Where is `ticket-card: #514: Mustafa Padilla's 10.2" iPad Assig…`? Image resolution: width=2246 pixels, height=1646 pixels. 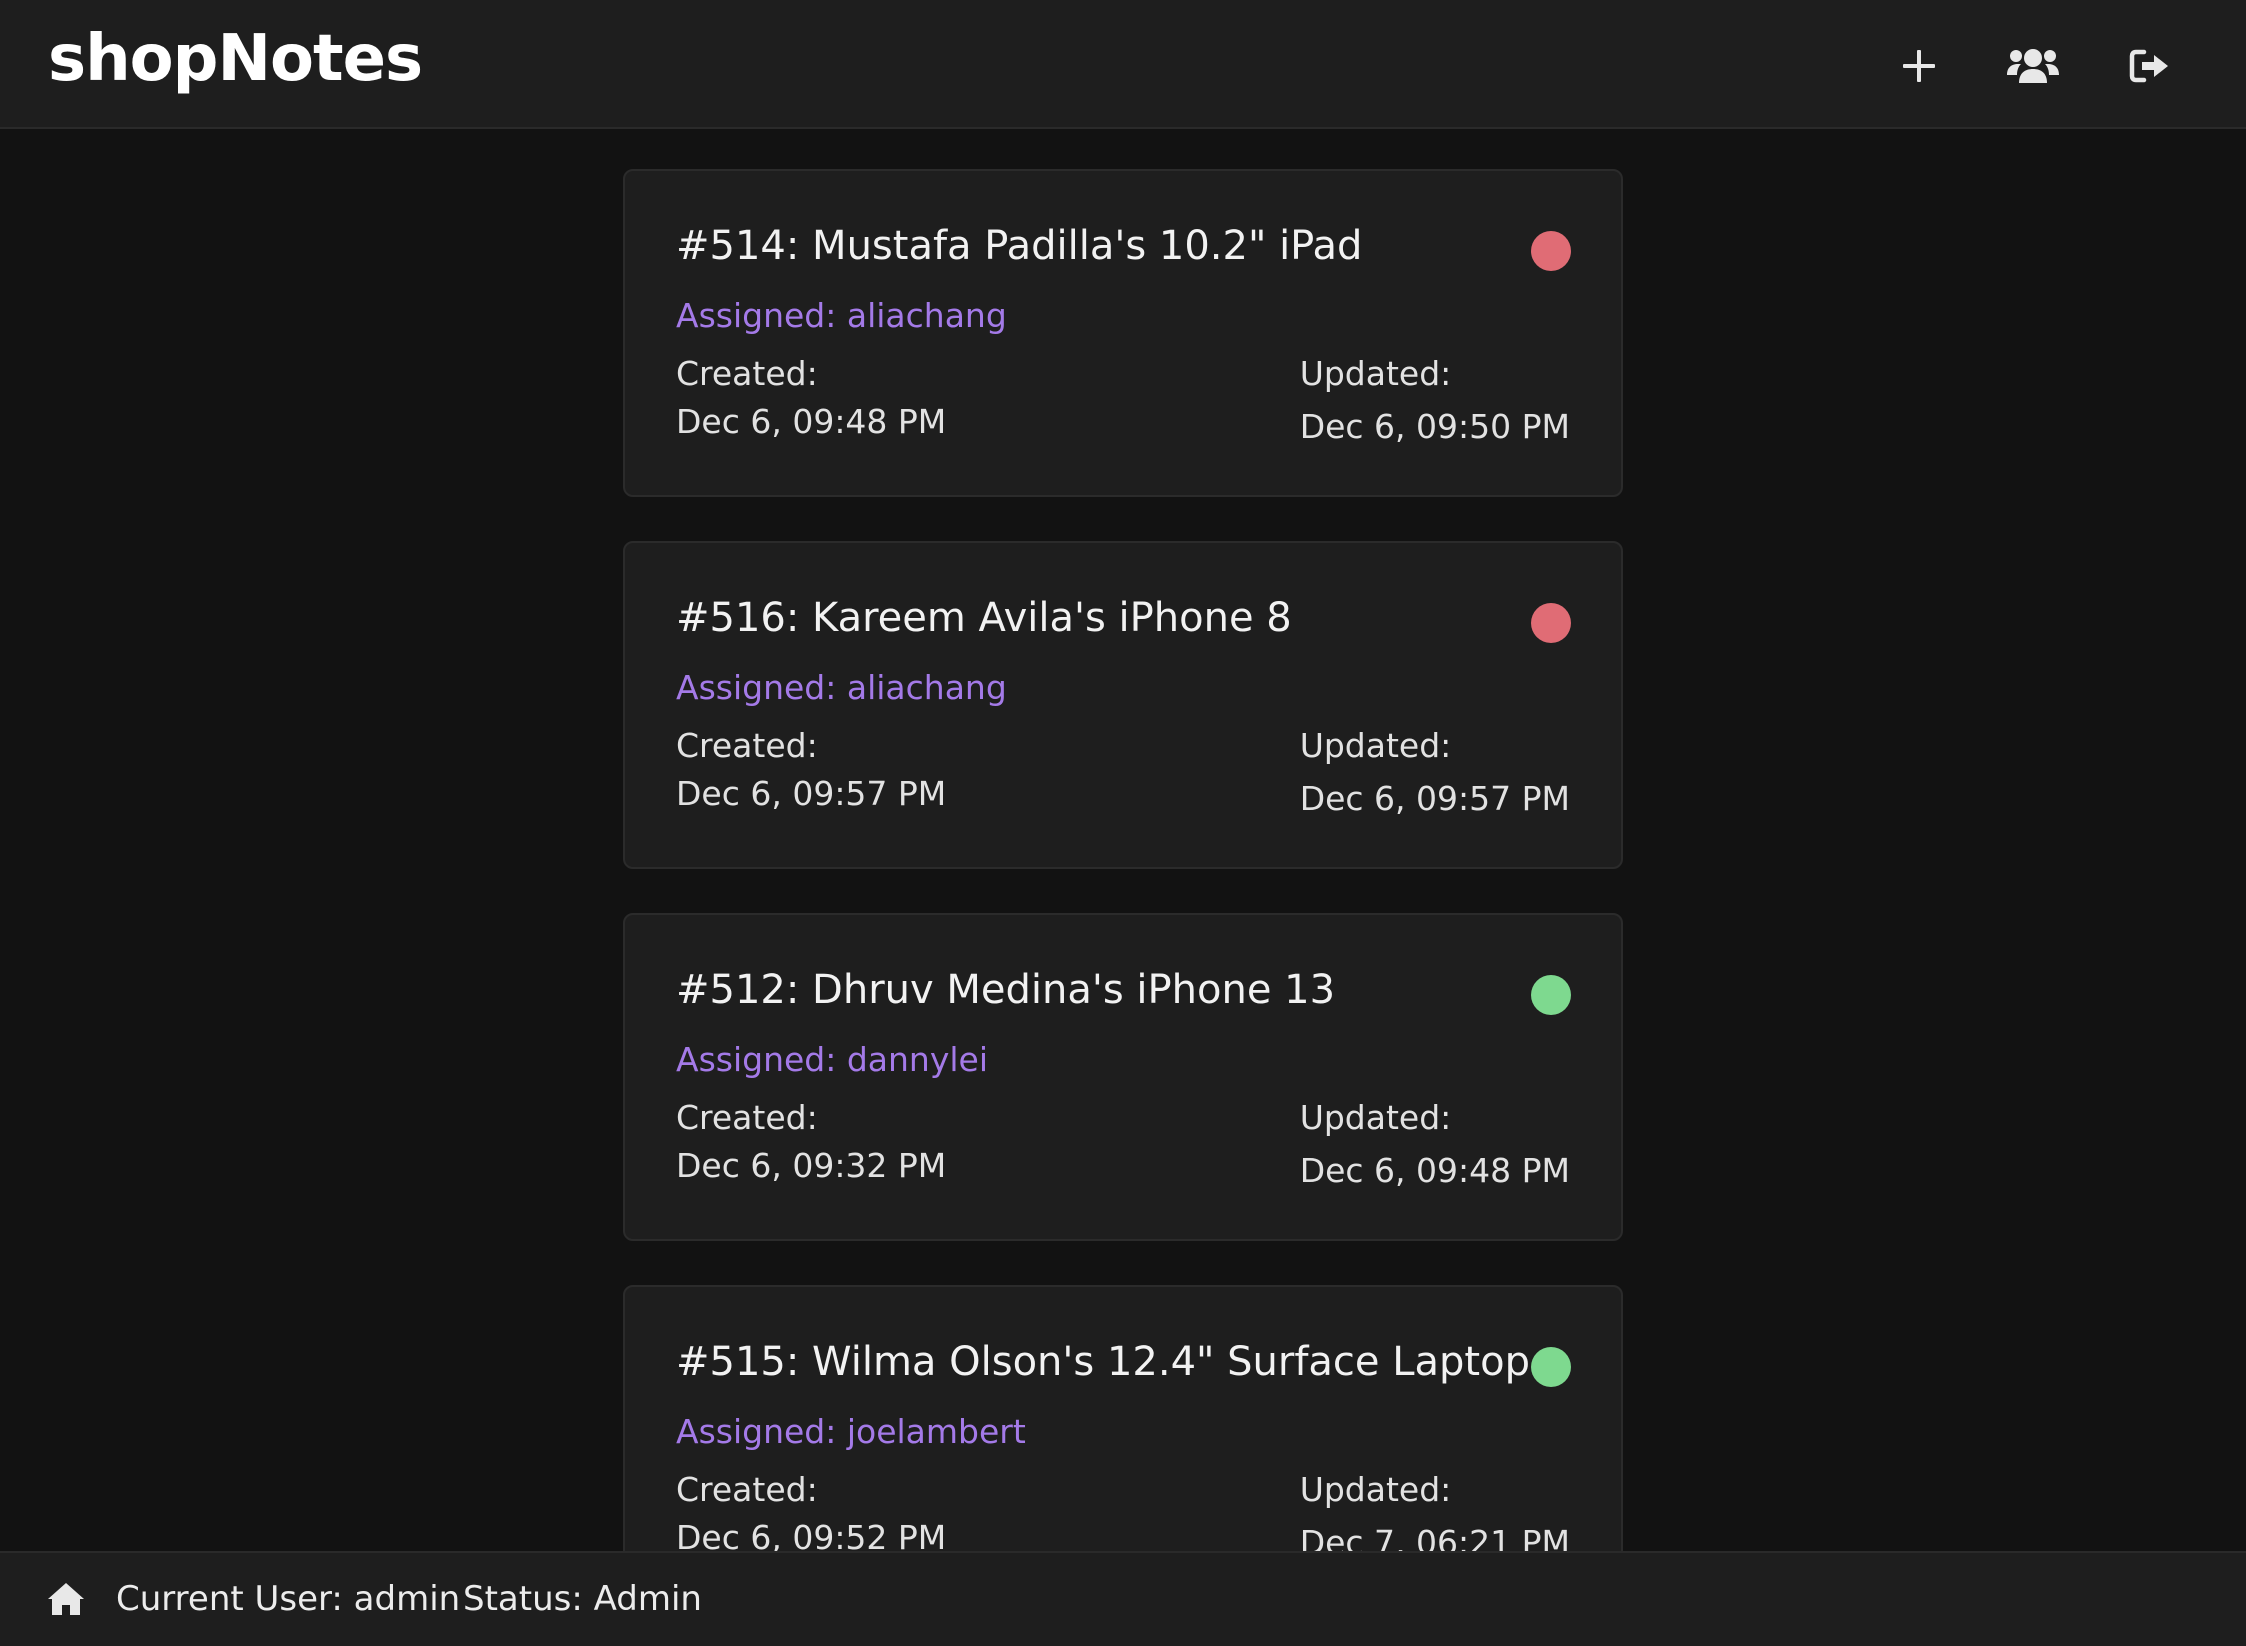 ticket-card: #514: Mustafa Padilla's 10.2" iPad Assig… is located at coordinates (1123, 333).